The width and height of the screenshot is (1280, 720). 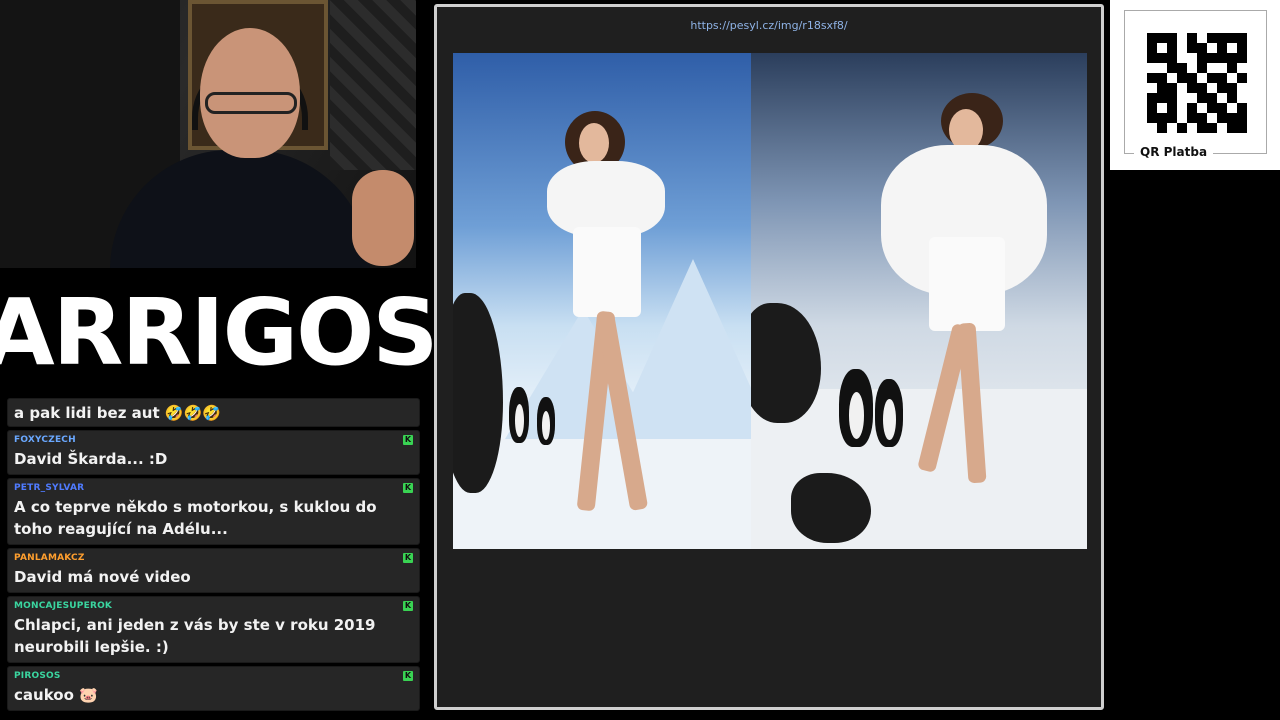 I want to click on knit-dress, so click(x=967, y=284).